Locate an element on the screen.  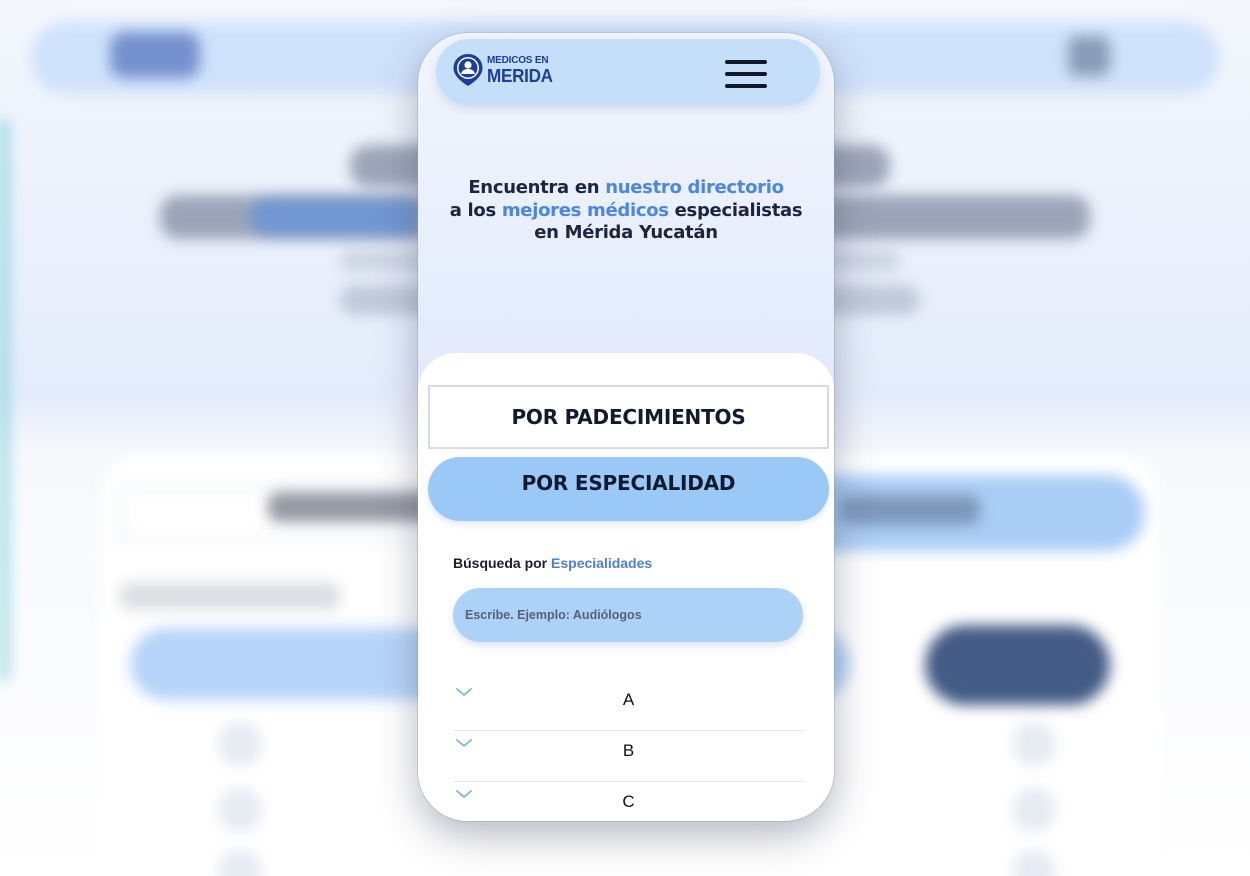
logo-line-1: MEDICOS EN is located at coordinates (518, 60).